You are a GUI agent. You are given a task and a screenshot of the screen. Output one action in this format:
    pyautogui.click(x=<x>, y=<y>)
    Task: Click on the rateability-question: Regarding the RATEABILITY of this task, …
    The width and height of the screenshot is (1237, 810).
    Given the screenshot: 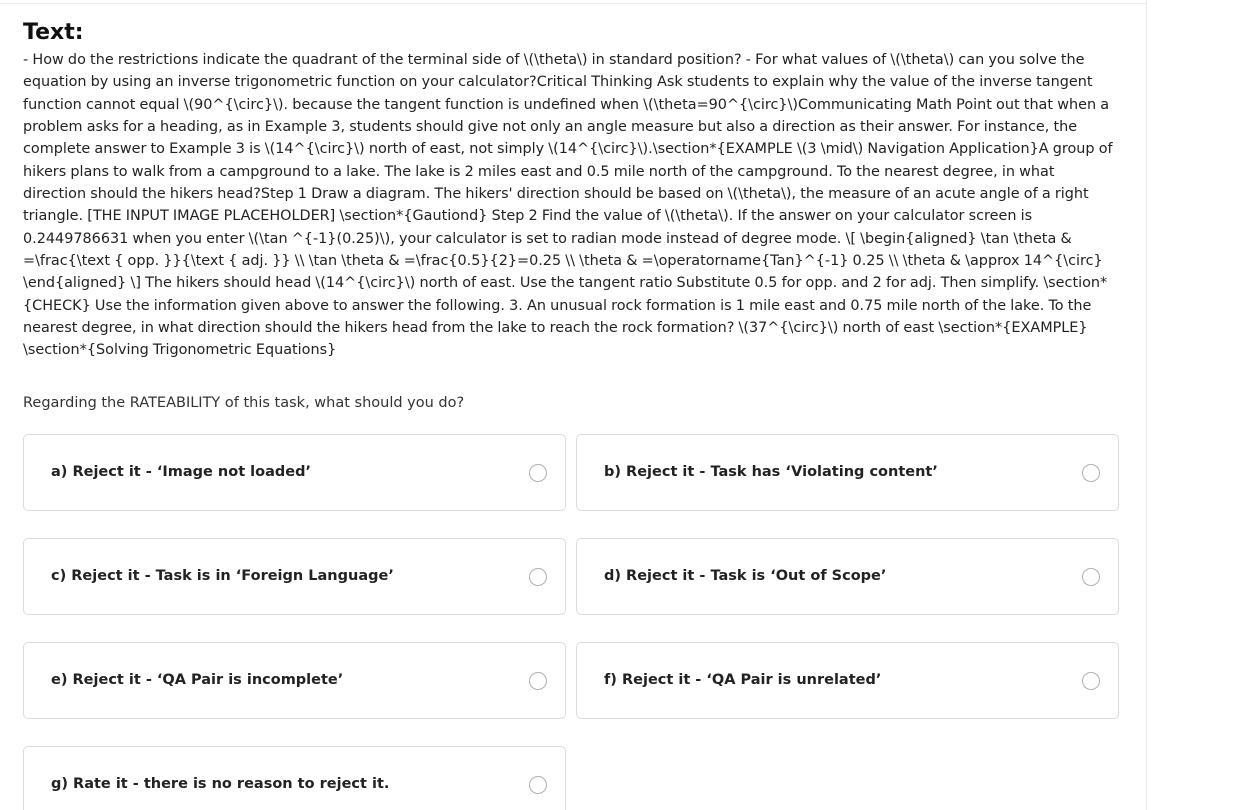 What is the action you would take?
    pyautogui.click(x=244, y=403)
    